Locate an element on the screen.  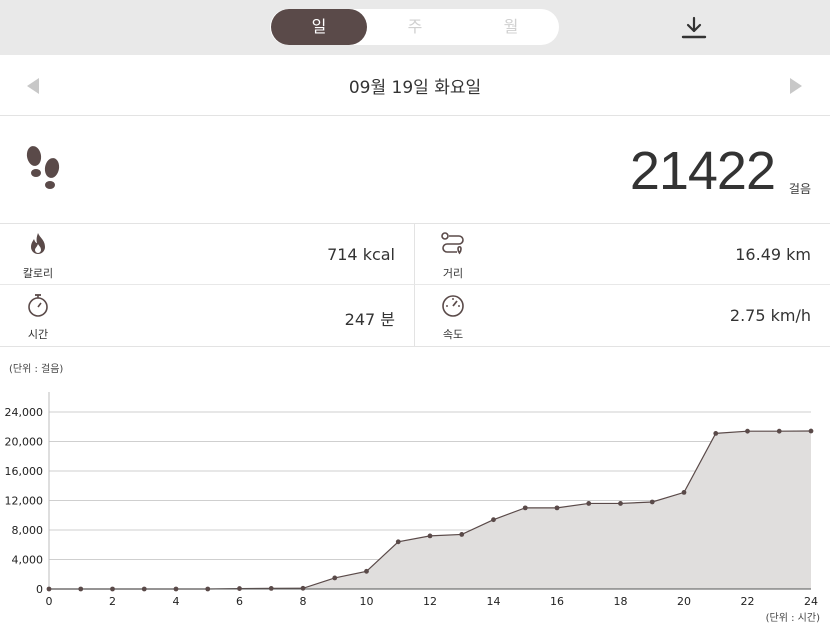
date-navigation: 09월 19일 화요일 is located at coordinates (415, 85).